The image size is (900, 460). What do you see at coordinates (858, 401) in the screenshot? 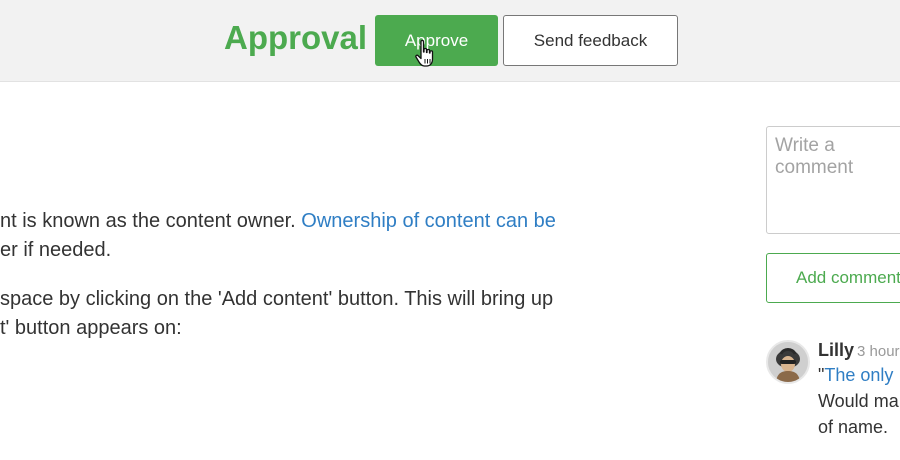
I see `comment-line-2: Would ma` at bounding box center [858, 401].